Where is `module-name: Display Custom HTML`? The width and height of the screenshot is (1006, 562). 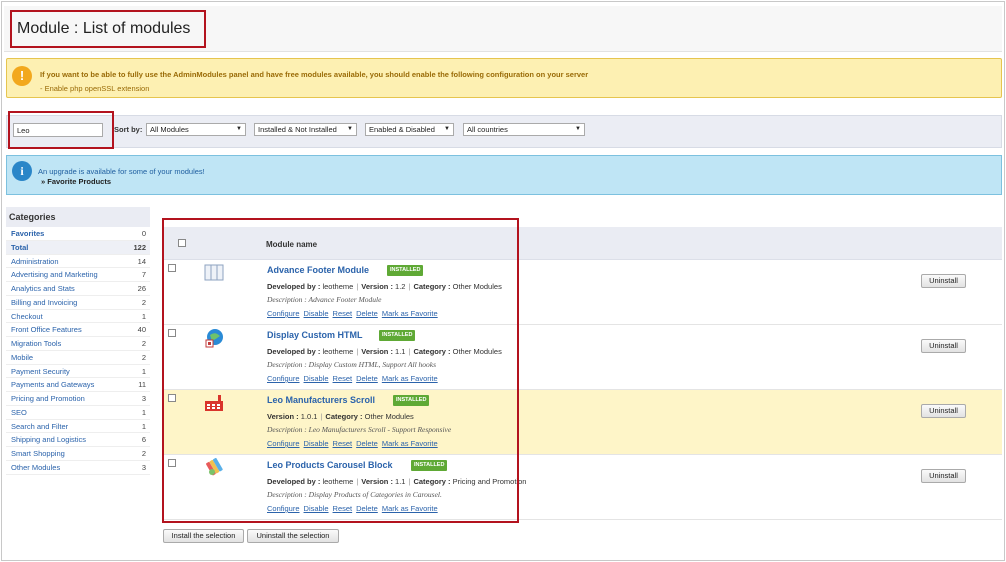
module-name: Display Custom HTML is located at coordinates (315, 335).